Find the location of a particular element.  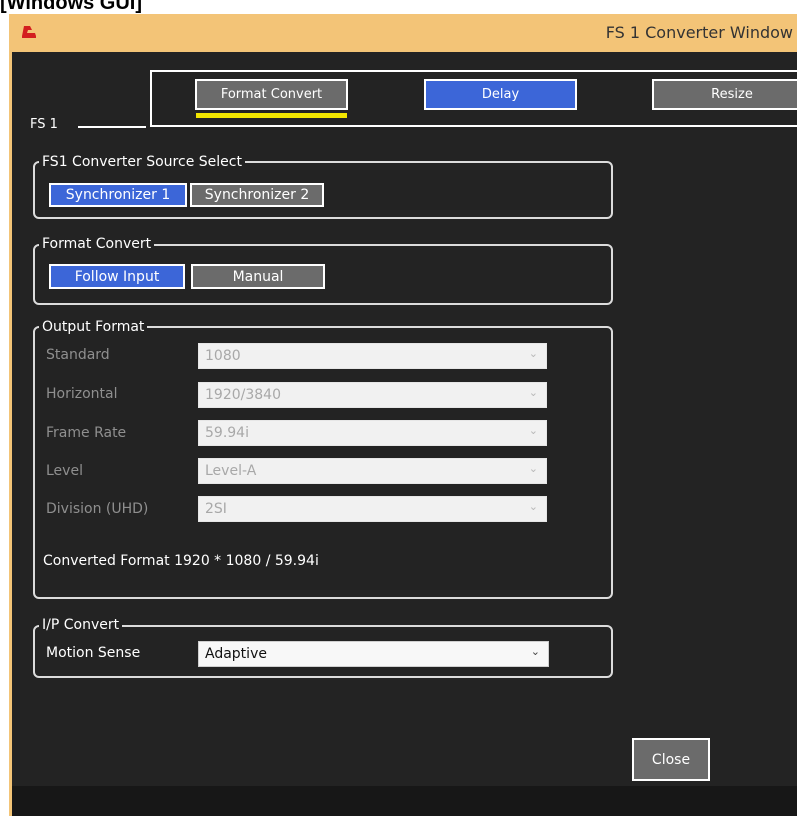

division-select: 2SI ⌄ is located at coordinates (372, 509).